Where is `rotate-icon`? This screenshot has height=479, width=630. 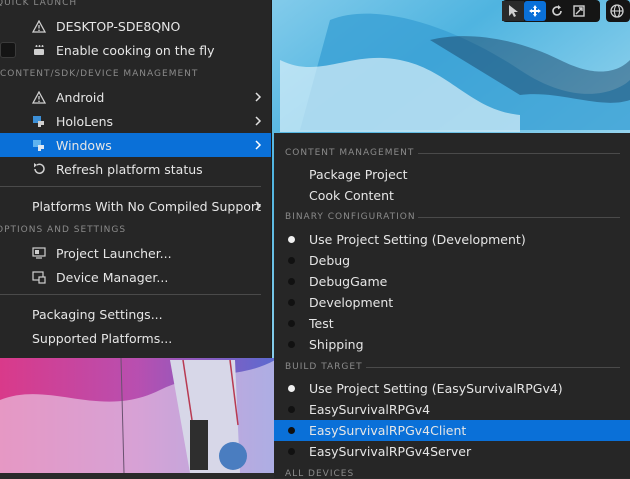 rotate-icon is located at coordinates (557, 11).